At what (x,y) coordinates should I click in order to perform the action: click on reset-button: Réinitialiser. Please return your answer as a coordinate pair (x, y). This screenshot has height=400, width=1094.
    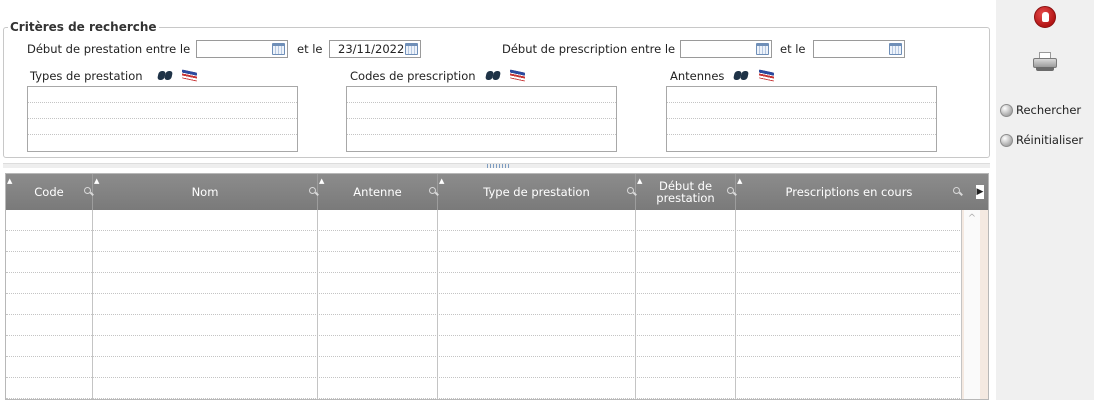
    Looking at the image, I should click on (1041, 140).